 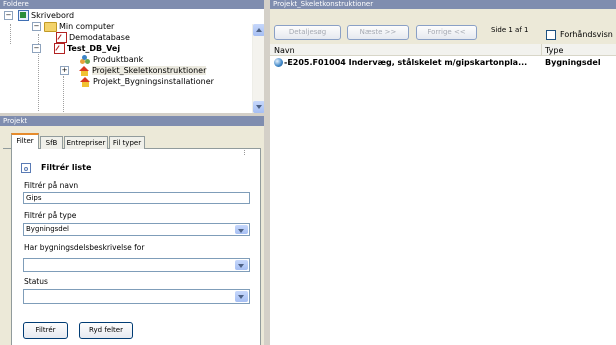 What do you see at coordinates (258, 68) in the screenshot?
I see `folder-tree-scrollbar` at bounding box center [258, 68].